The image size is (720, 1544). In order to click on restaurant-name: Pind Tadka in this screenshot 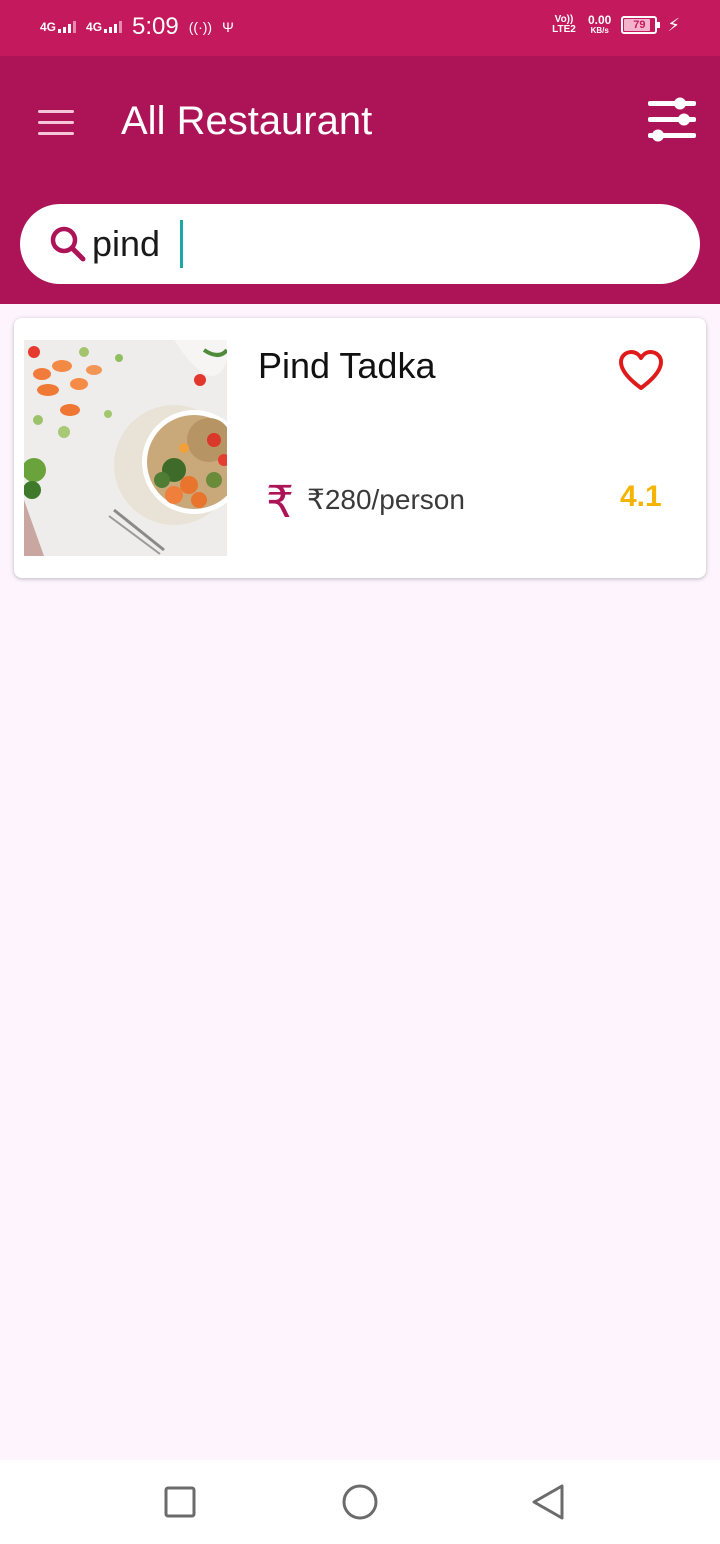, I will do `click(347, 365)`.